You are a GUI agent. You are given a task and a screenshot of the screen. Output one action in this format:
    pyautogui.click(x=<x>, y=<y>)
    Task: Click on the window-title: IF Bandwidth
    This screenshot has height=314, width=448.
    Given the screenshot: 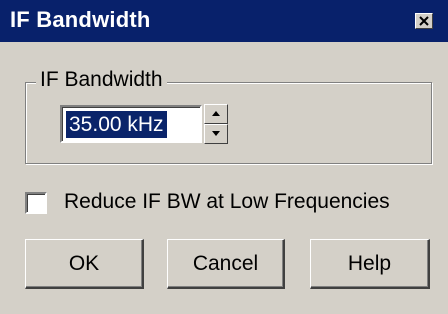 What is the action you would take?
    pyautogui.click(x=80, y=19)
    